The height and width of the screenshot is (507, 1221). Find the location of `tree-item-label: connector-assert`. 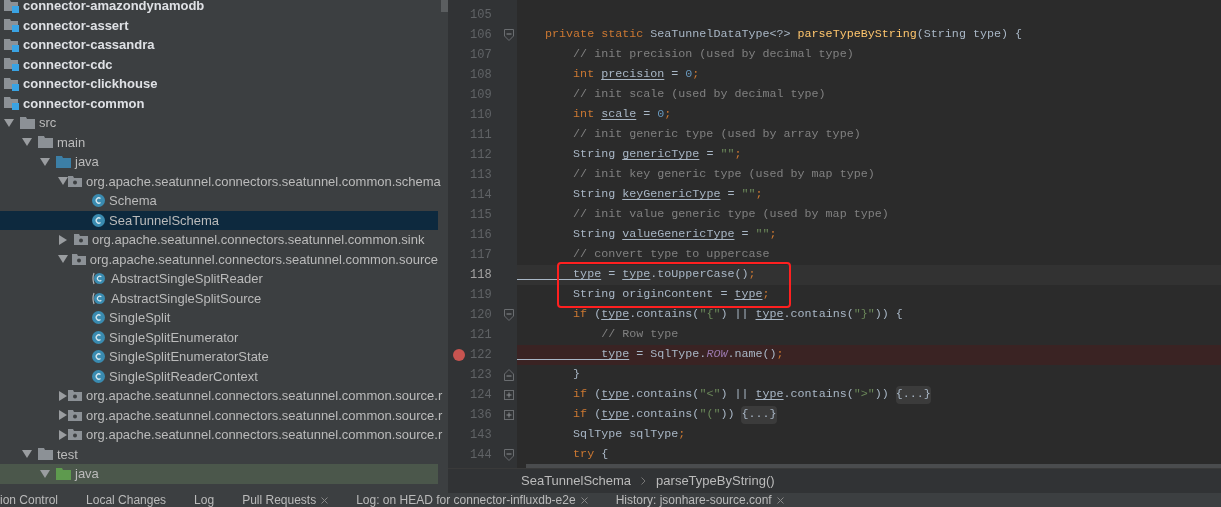

tree-item-label: connector-assert is located at coordinates (76, 25).